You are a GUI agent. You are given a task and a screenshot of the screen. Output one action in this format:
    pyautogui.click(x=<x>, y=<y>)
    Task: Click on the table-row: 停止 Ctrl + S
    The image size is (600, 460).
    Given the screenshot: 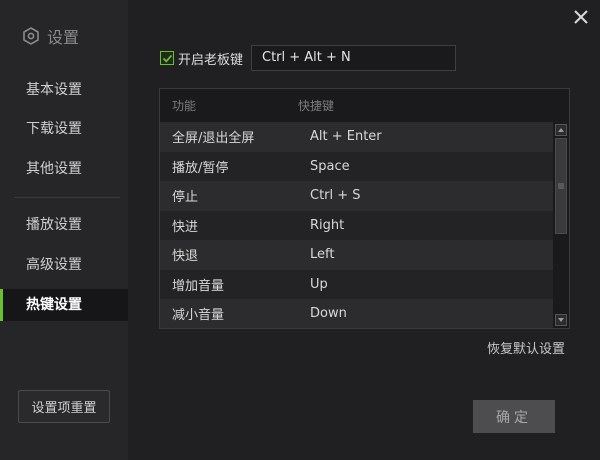 What is the action you would take?
    pyautogui.click(x=356, y=196)
    